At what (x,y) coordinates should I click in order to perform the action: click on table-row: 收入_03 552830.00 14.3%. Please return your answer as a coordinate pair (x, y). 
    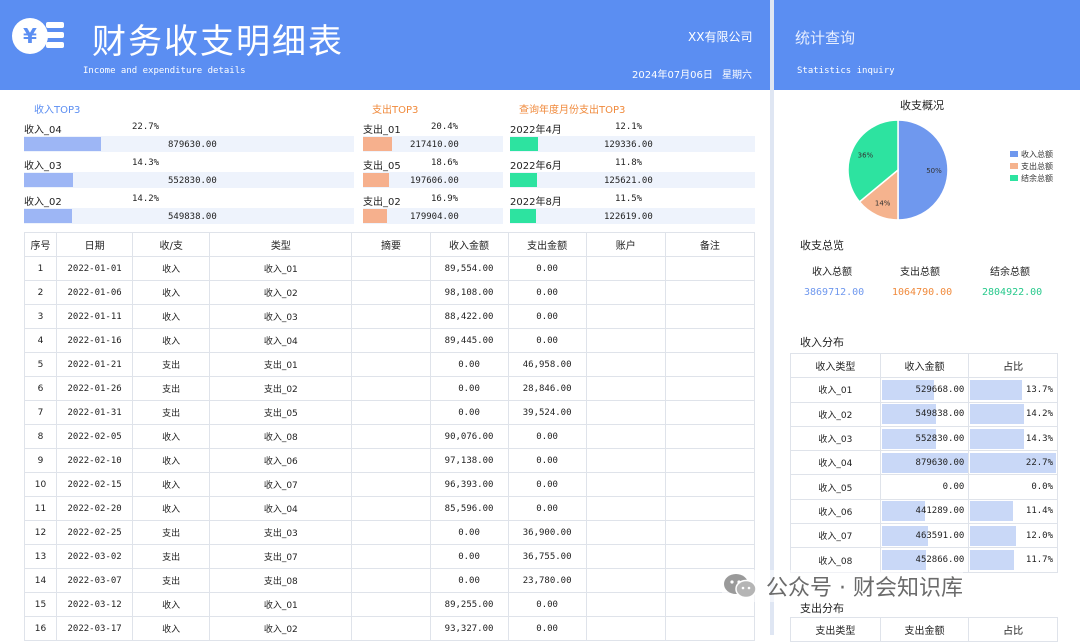
    Looking at the image, I should click on (924, 438).